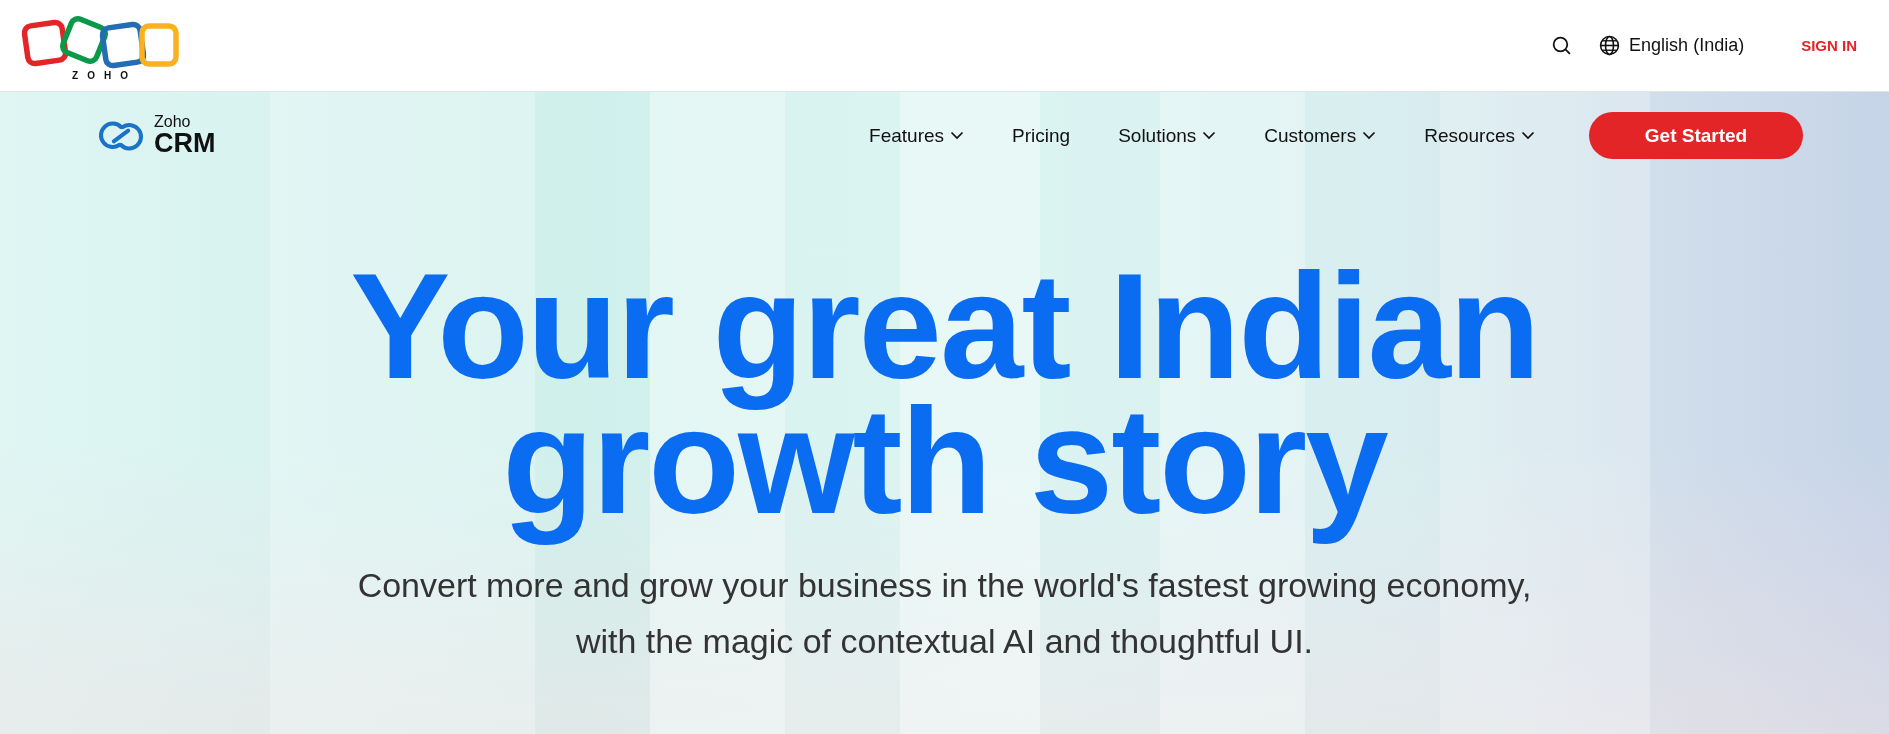 Image resolution: width=1889 pixels, height=734 pixels. I want to click on zoho-crm-logo: Zoho CRM, so click(155, 135).